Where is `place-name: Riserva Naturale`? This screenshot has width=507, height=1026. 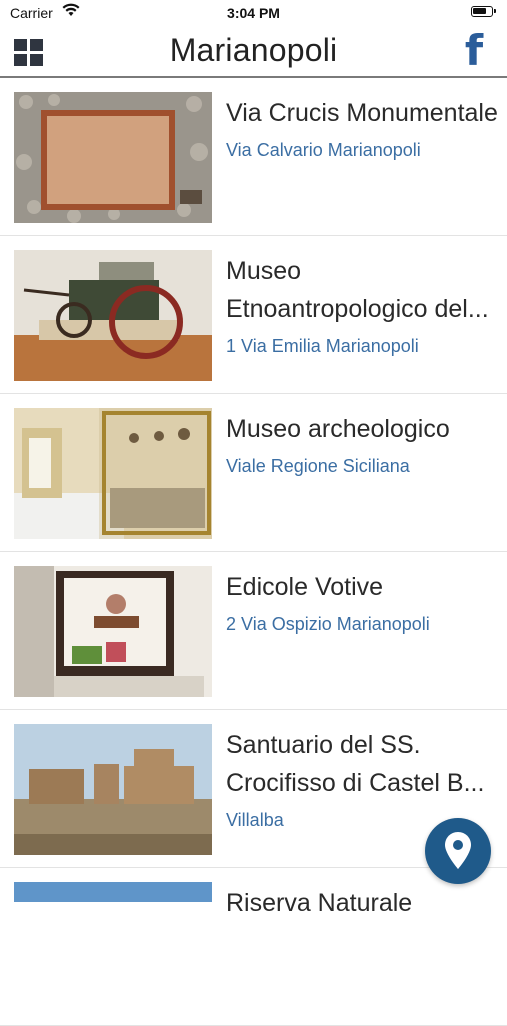 place-name: Riserva Naturale is located at coordinates (319, 903).